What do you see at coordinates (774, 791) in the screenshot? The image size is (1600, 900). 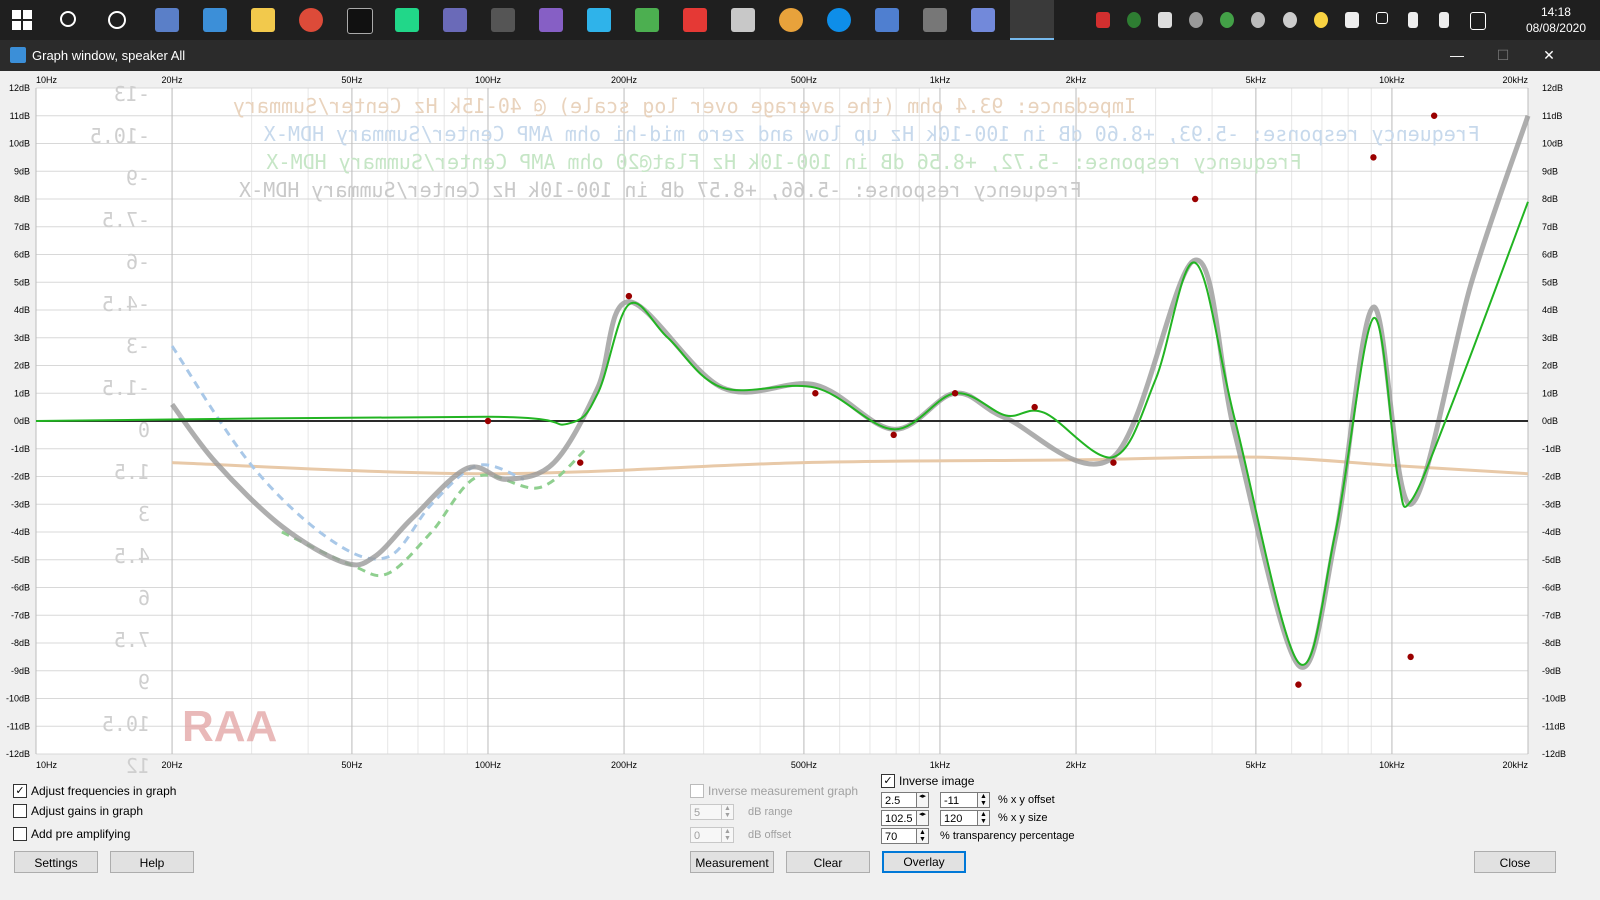 I see `inverse-measurement-graph-checkbox: Inverse measurement graph` at bounding box center [774, 791].